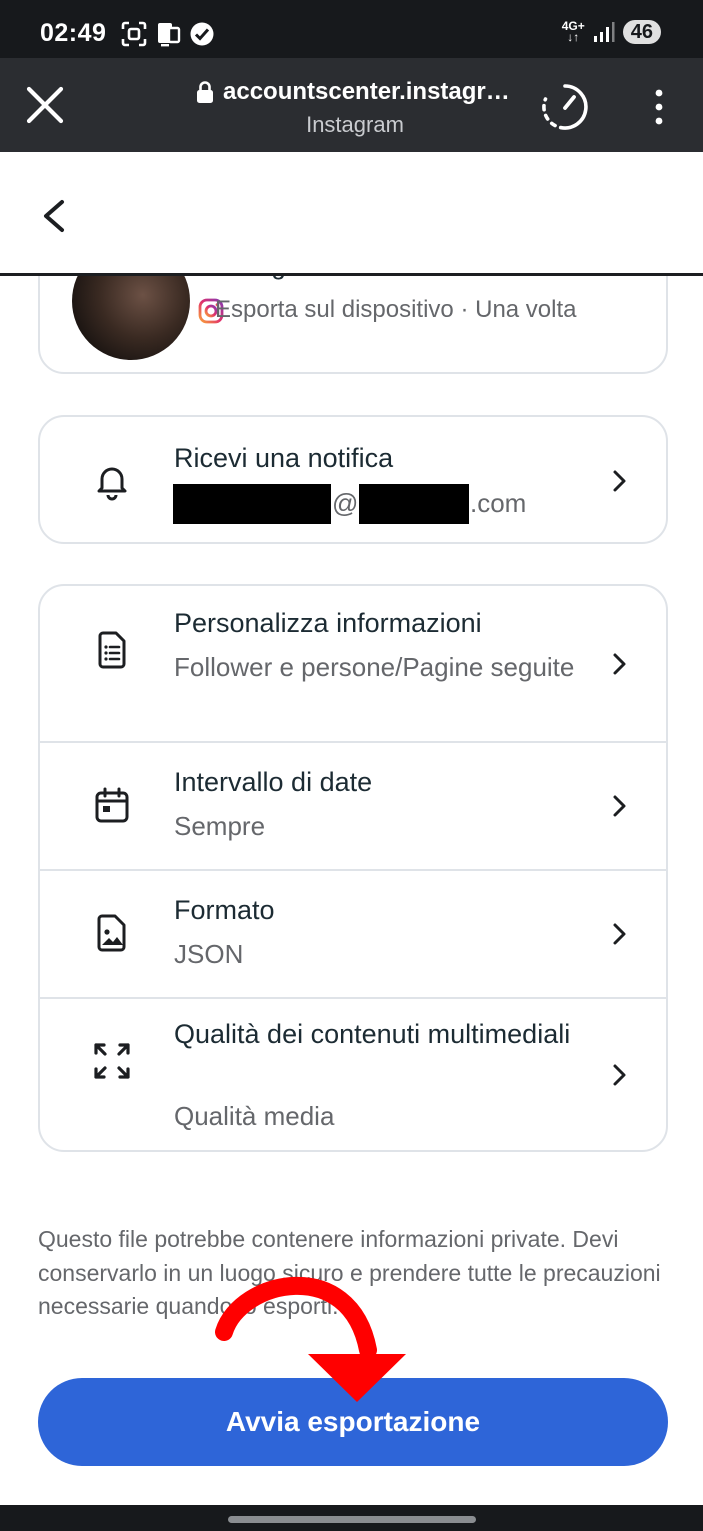 The width and height of the screenshot is (703, 1531). Describe the element at coordinates (351, 29) in the screenshot. I see `status-bar: 02:49 4G+ ↓↑ 46` at that location.